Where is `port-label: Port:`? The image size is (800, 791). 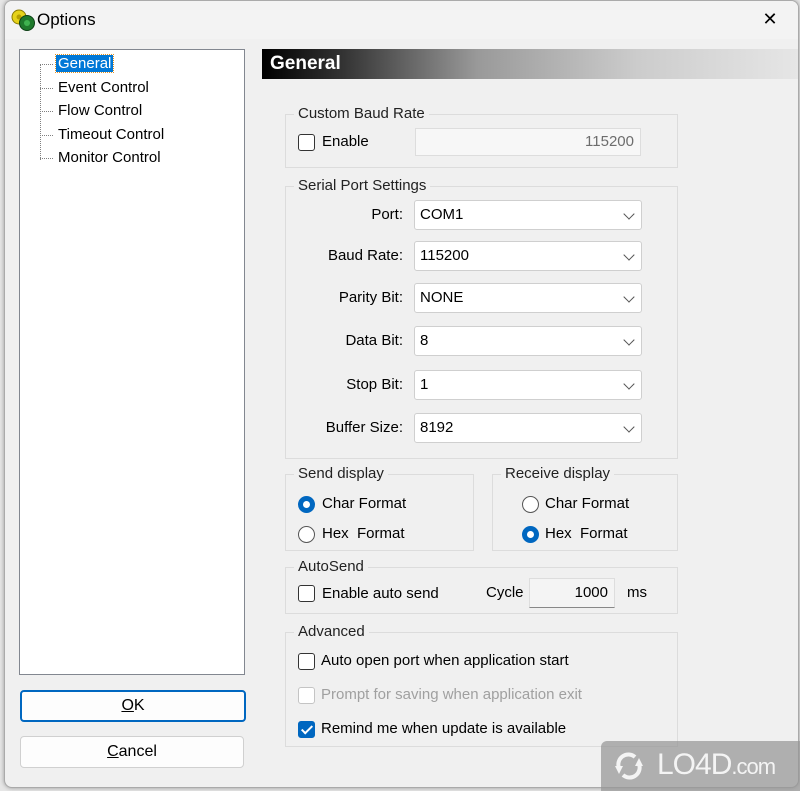
port-label: Port: is located at coordinates (387, 214).